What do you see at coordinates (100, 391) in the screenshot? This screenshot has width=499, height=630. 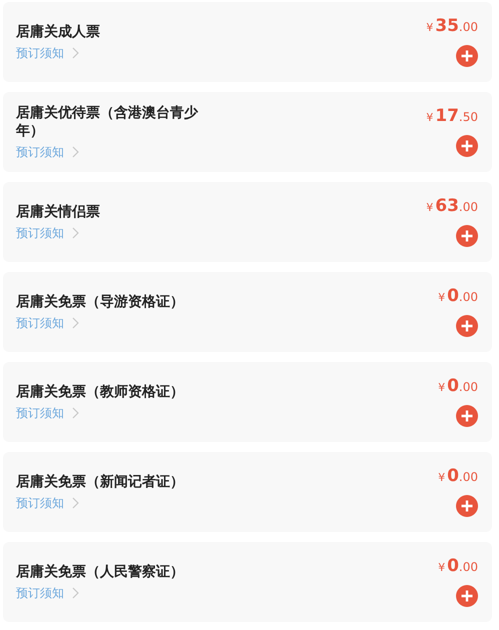 I see `ticket-title: 居庸关免票（教师资格证）` at bounding box center [100, 391].